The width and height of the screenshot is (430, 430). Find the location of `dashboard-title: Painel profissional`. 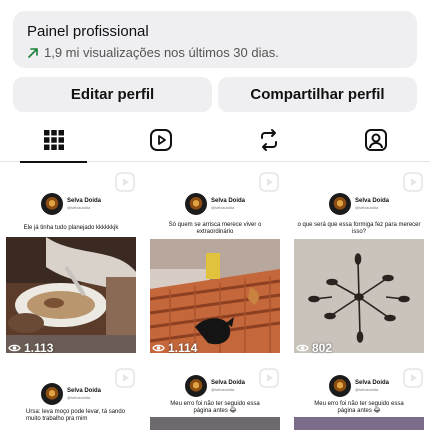

dashboard-title: Painel profissional is located at coordinates (88, 31).